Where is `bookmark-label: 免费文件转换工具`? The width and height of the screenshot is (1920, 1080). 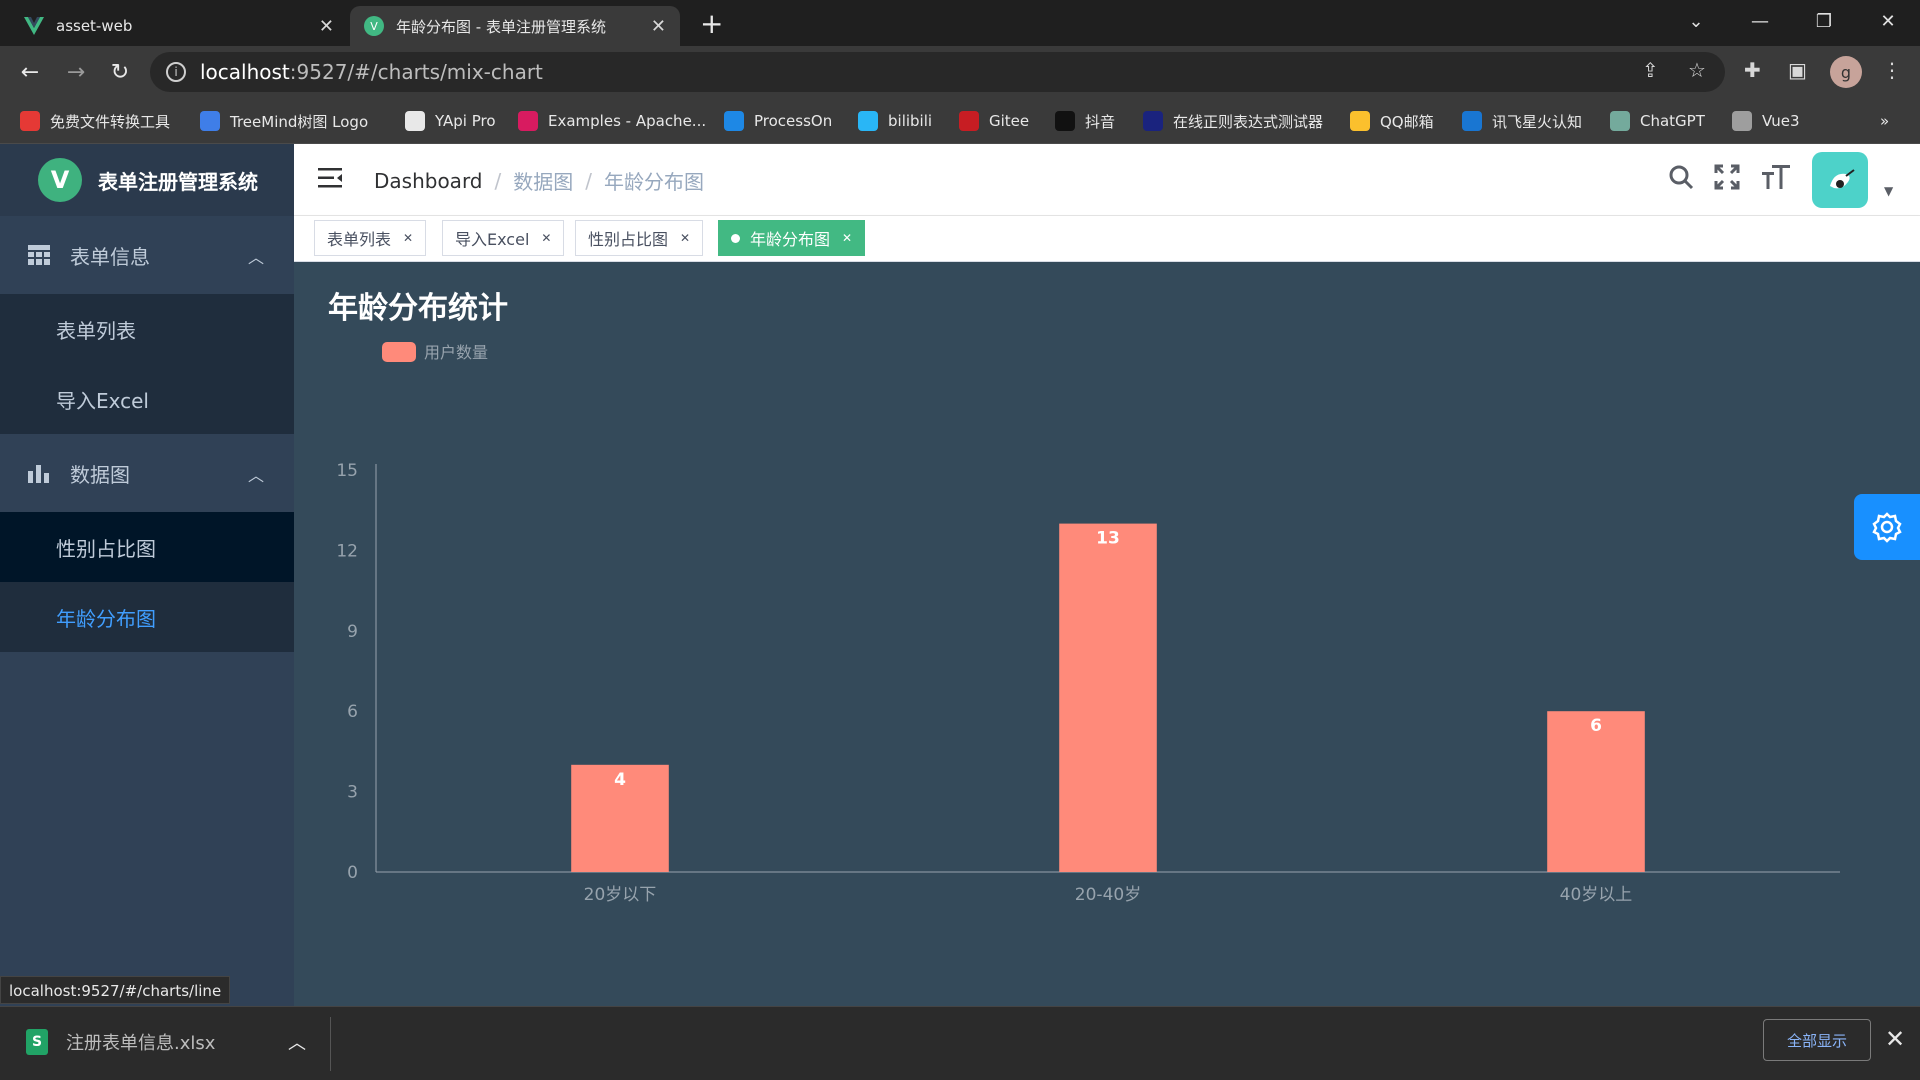
bookmark-label: 免费文件转换工具 is located at coordinates (110, 121).